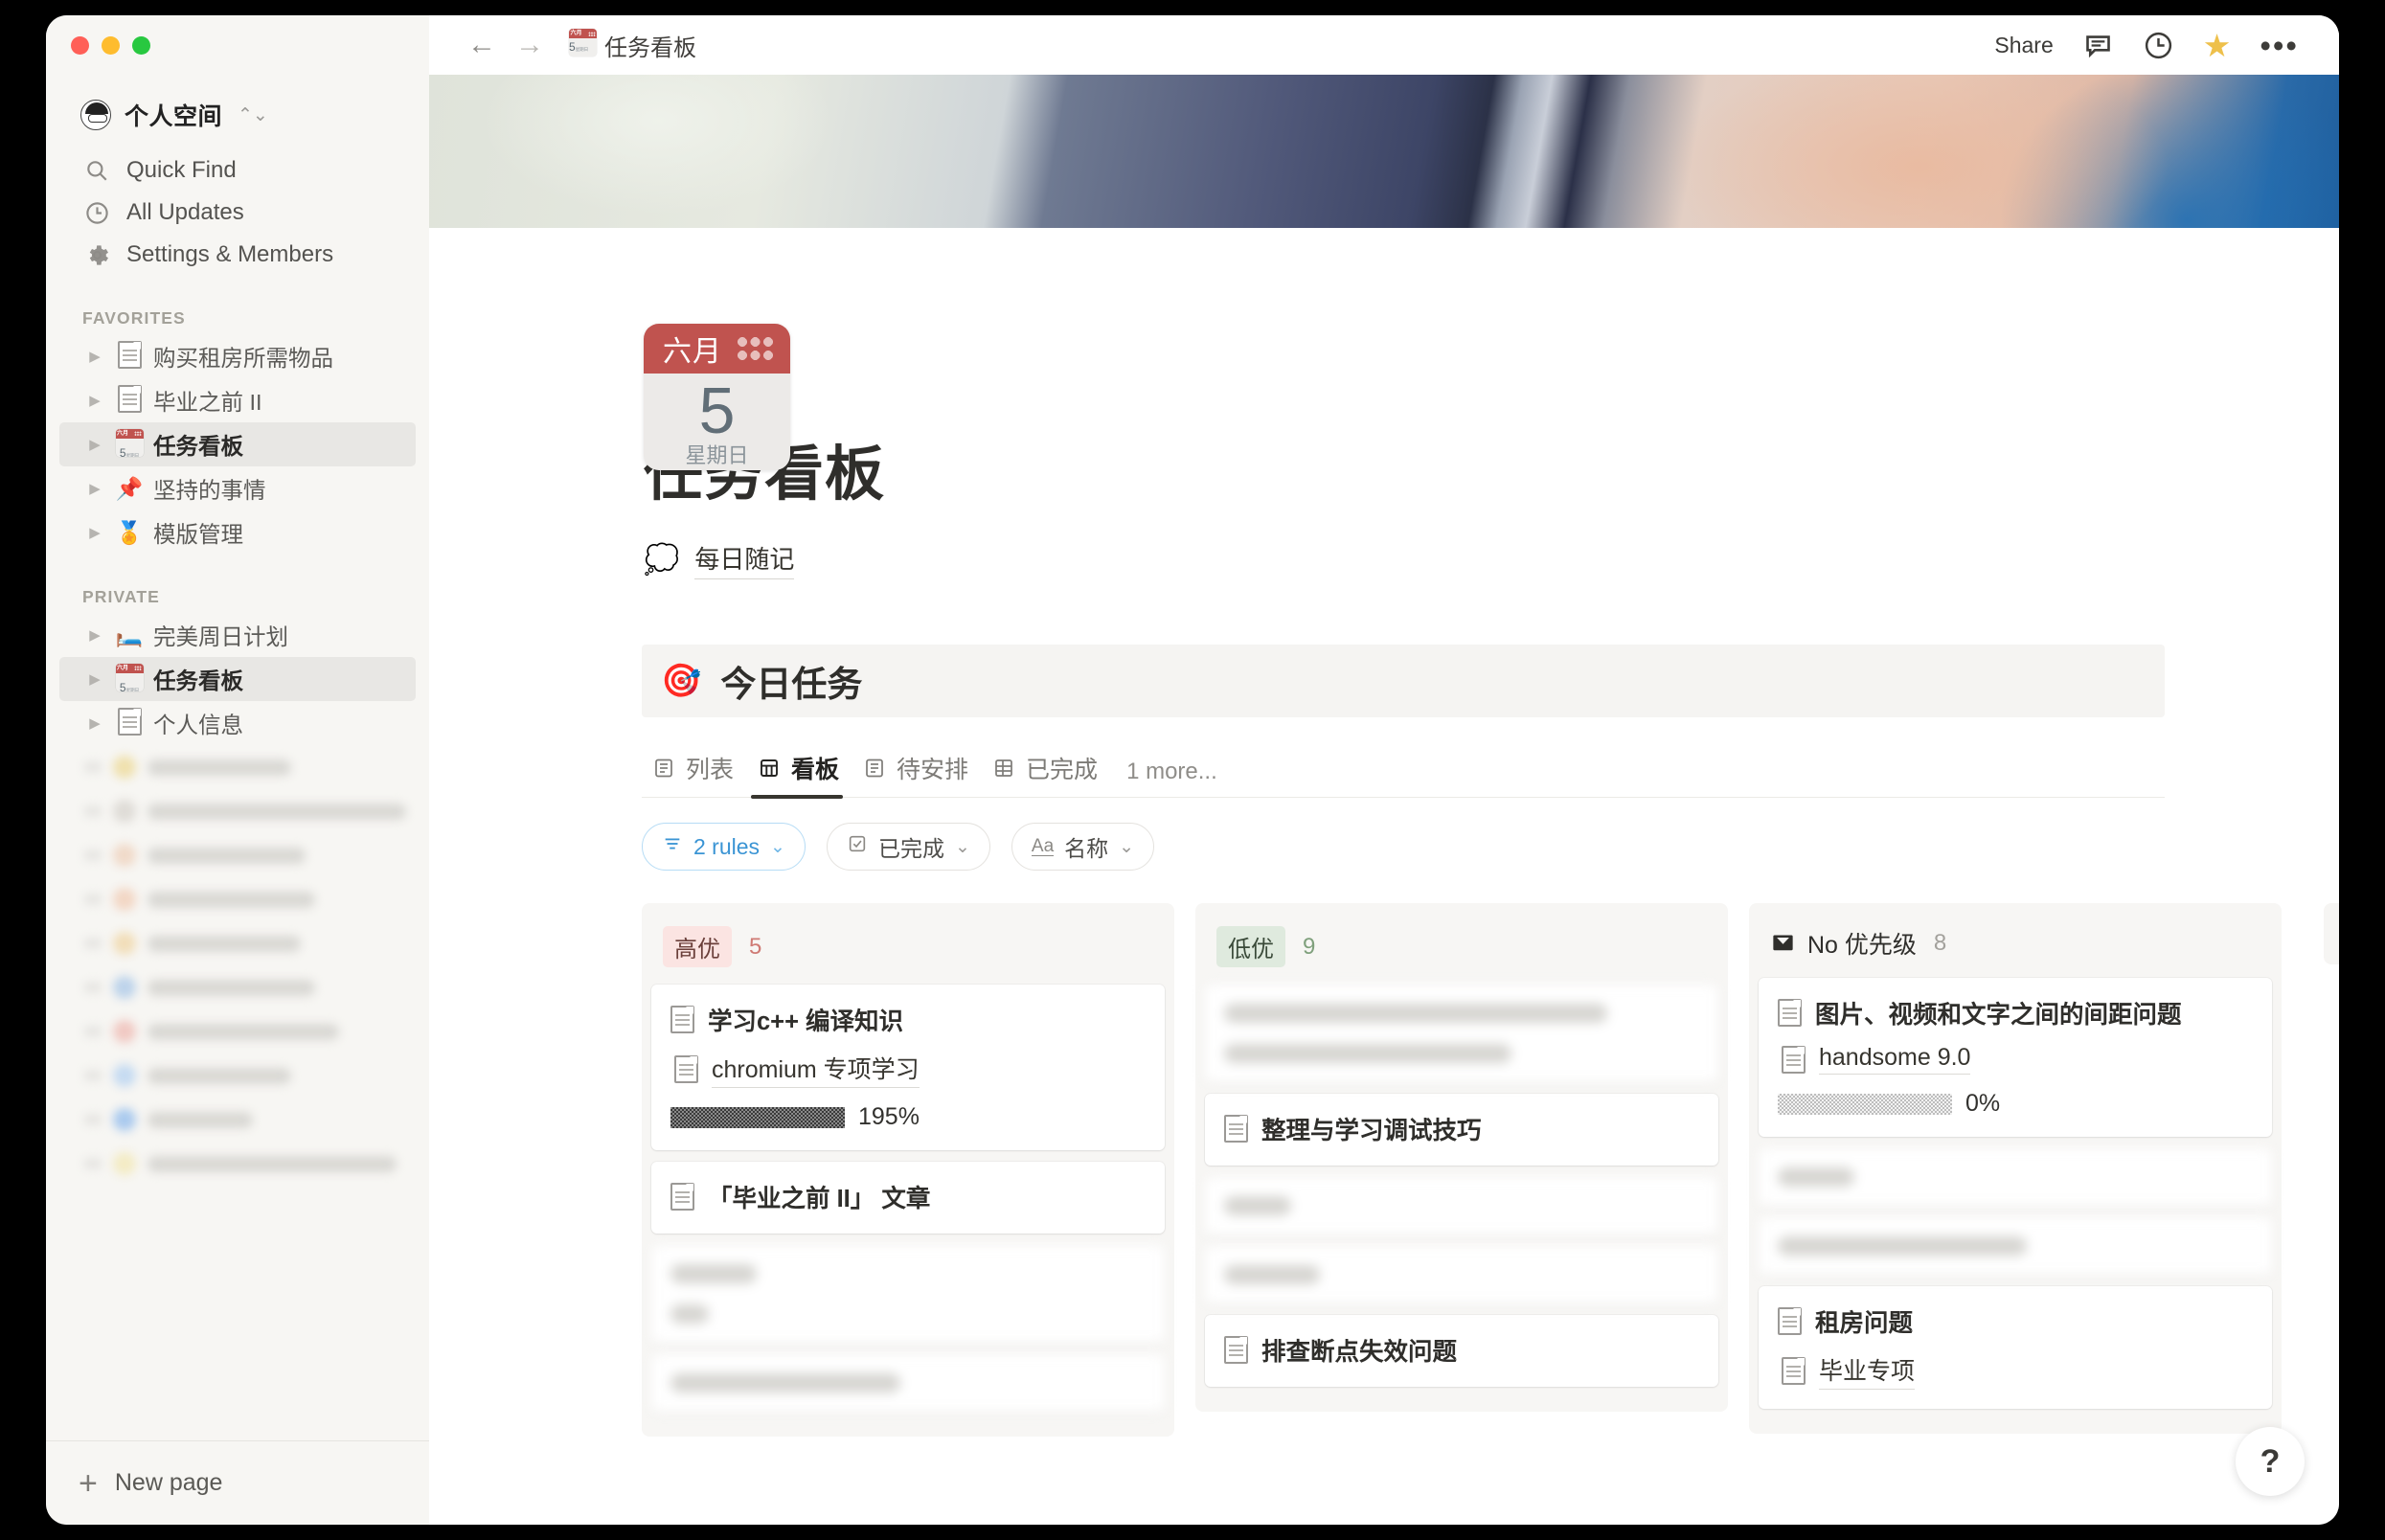 This screenshot has height=1540, width=2385. I want to click on tab-已完成: 已完成, so click(1046, 774).